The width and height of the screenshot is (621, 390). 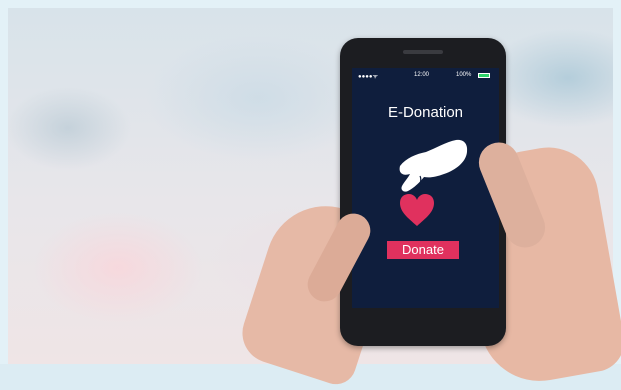 What do you see at coordinates (417, 210) in the screenshot?
I see `heart-icon` at bounding box center [417, 210].